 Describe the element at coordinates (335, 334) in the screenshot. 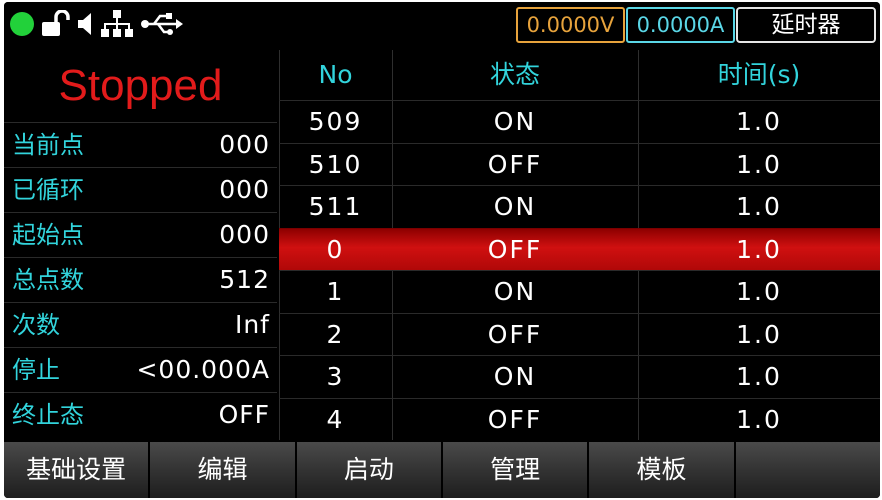

I see `cell-no: 2` at that location.